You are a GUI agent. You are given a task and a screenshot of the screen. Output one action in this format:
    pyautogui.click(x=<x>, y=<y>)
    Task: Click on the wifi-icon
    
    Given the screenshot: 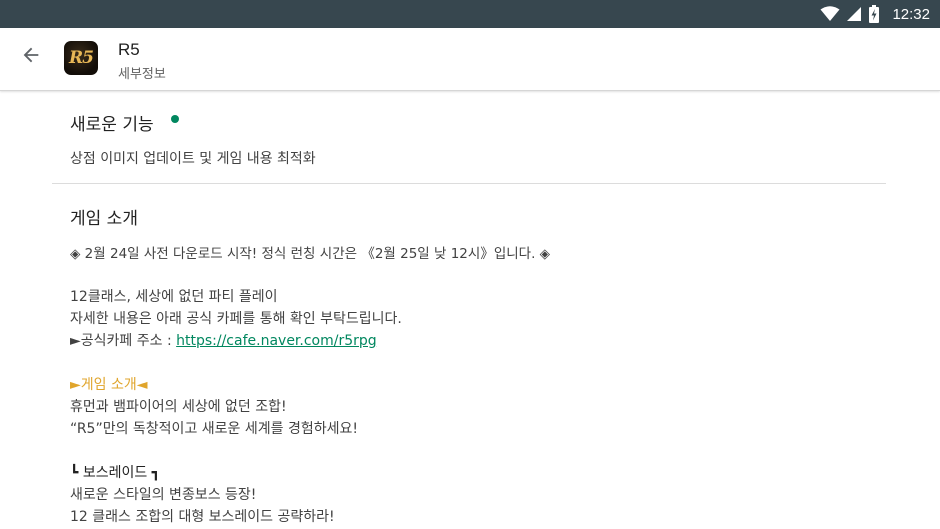 What is the action you would take?
    pyautogui.click(x=830, y=13)
    